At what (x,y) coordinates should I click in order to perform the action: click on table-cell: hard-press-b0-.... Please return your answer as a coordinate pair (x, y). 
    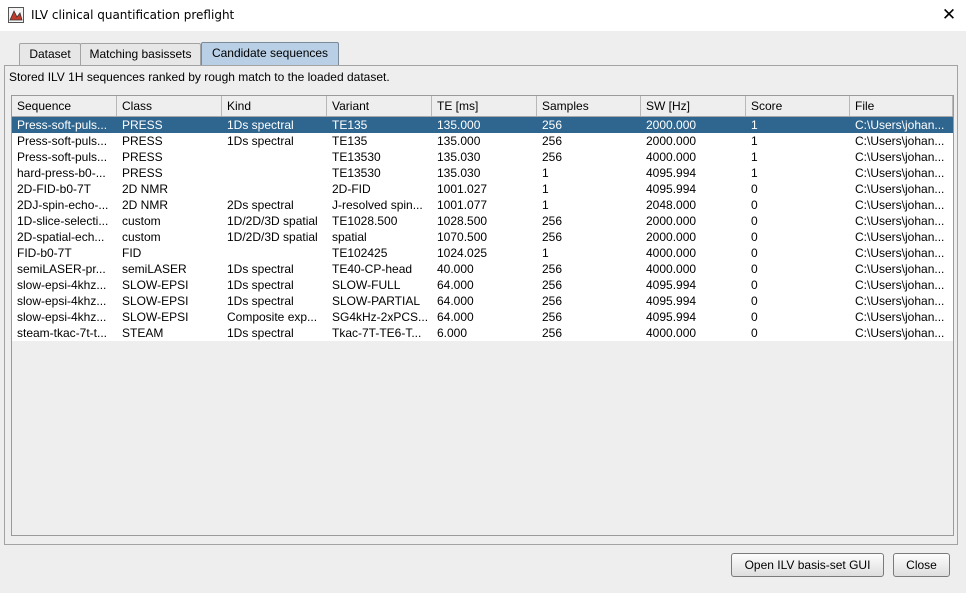
    Looking at the image, I should click on (61, 173).